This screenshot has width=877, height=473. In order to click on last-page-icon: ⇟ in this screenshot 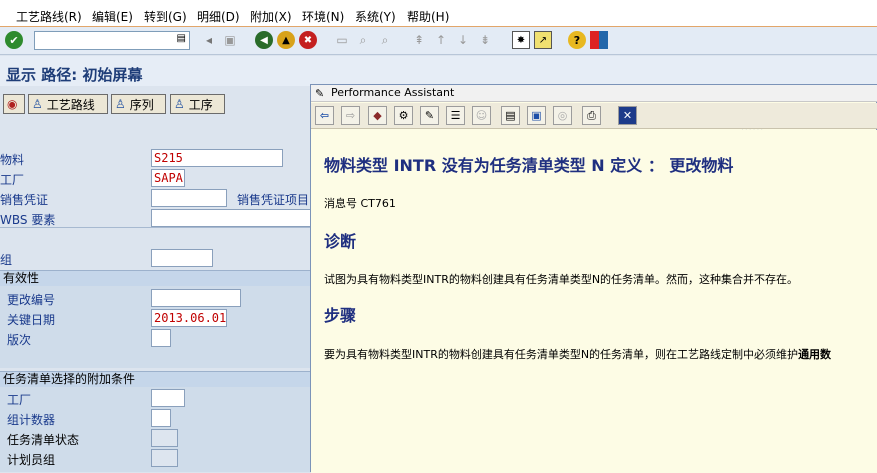, I will do `click(485, 40)`.